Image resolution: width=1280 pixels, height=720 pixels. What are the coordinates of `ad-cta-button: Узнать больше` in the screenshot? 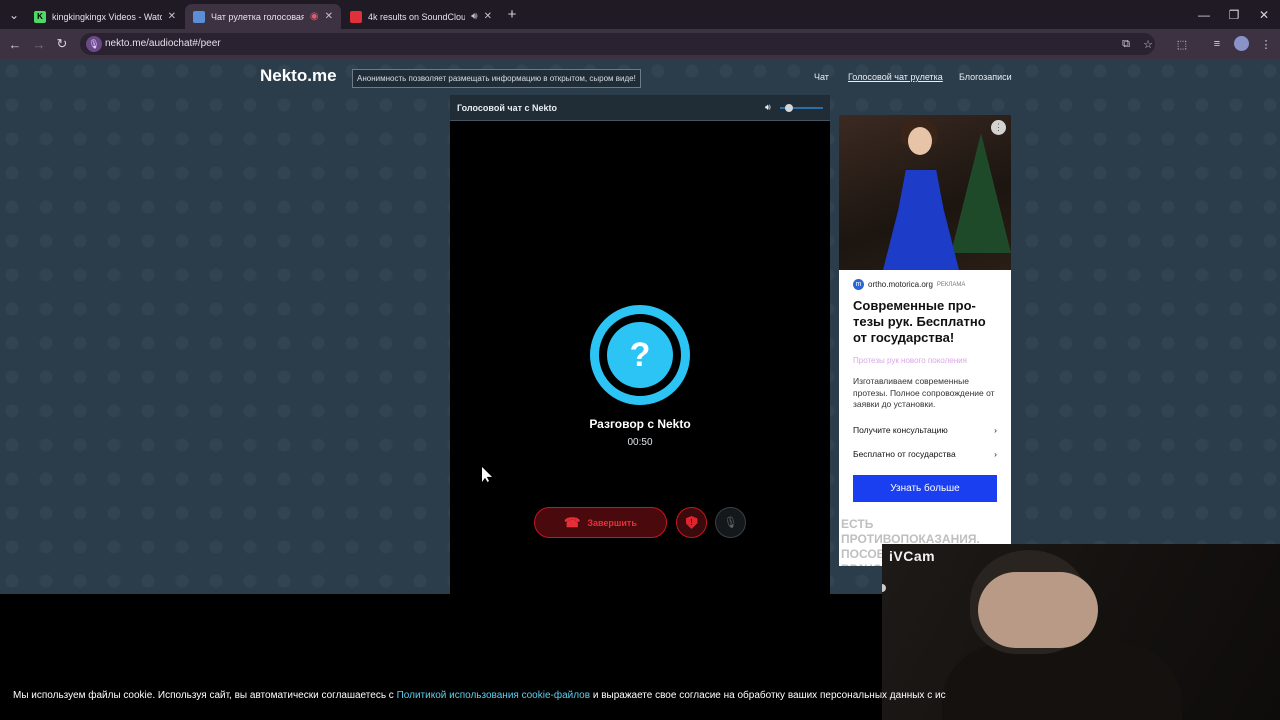 It's located at (925, 488).